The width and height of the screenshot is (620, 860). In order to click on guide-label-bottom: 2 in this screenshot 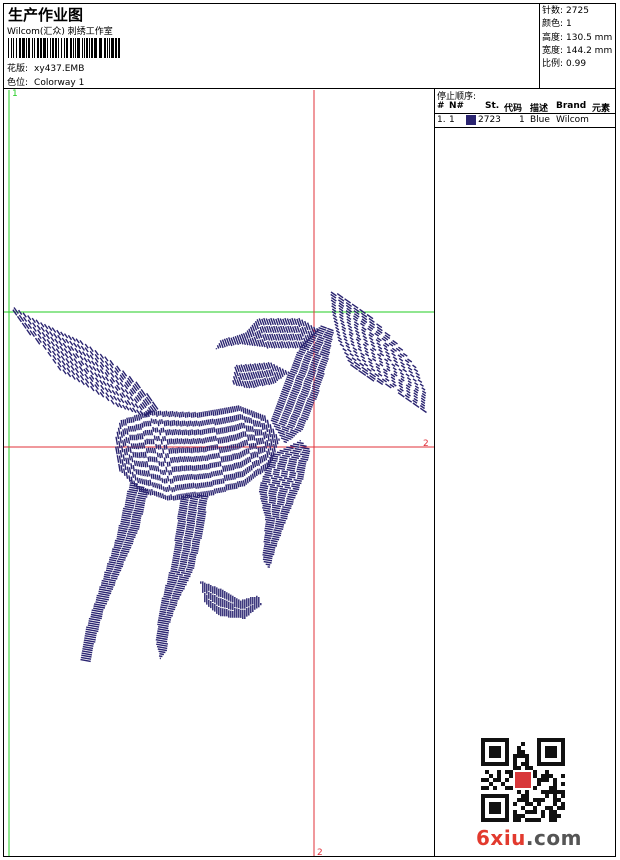, I will do `click(320, 853)`.